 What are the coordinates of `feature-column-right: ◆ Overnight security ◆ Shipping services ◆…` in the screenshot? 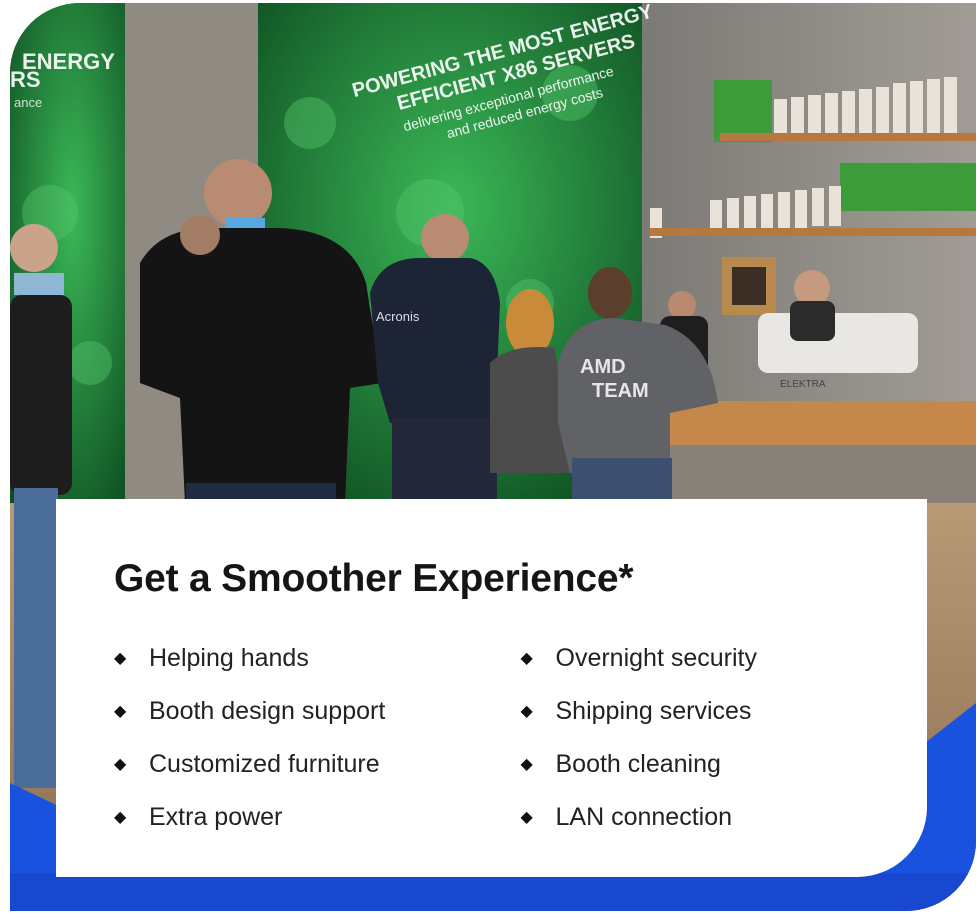 It's located at (724, 738).